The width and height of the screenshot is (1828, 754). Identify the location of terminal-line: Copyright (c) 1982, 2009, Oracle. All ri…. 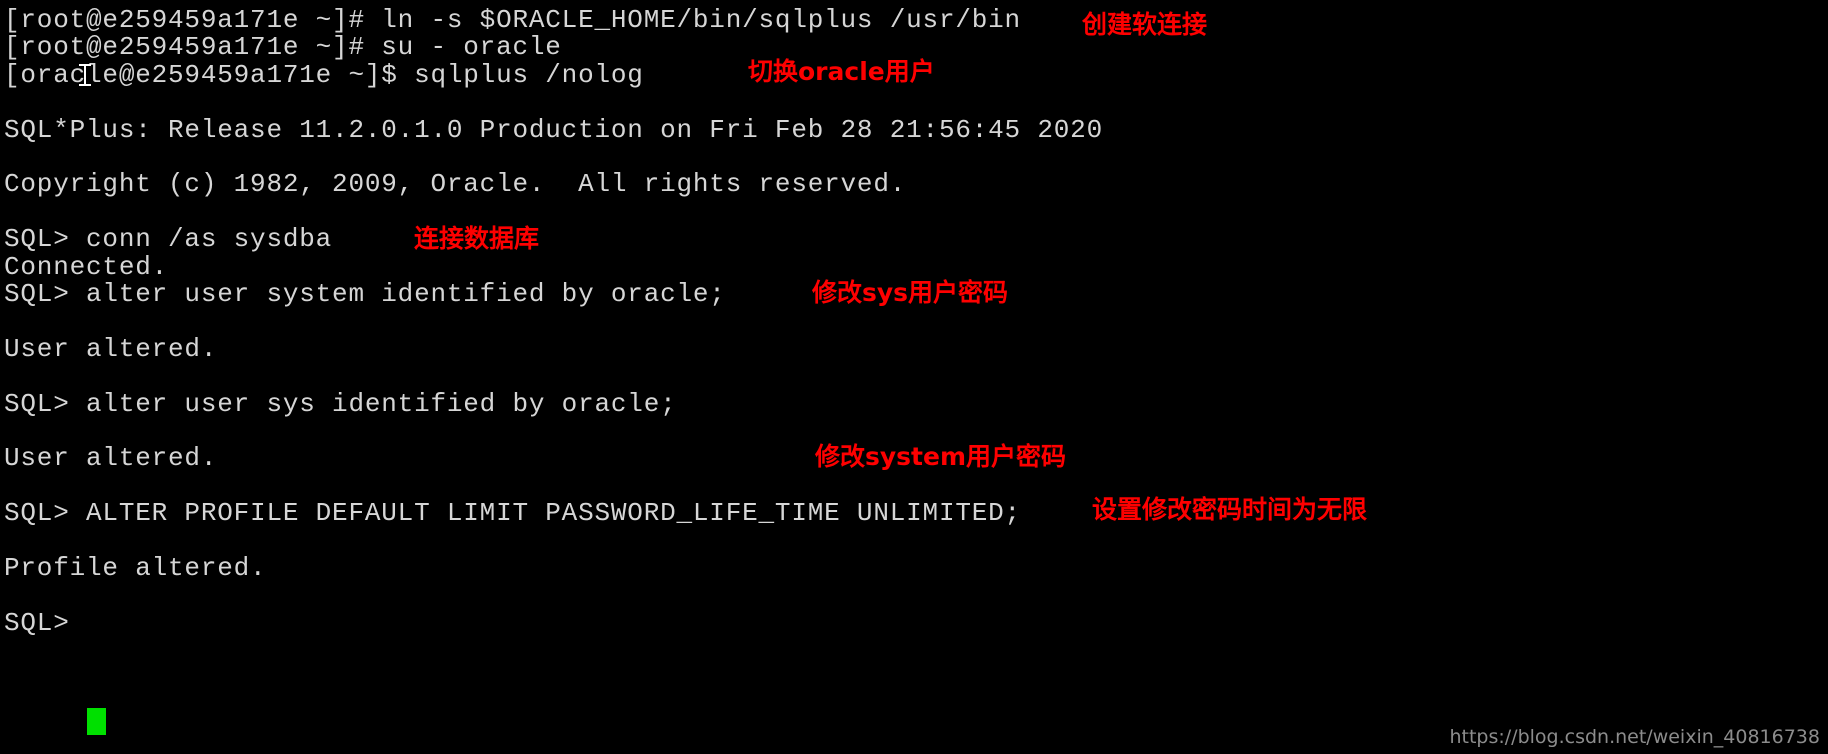
(455, 184).